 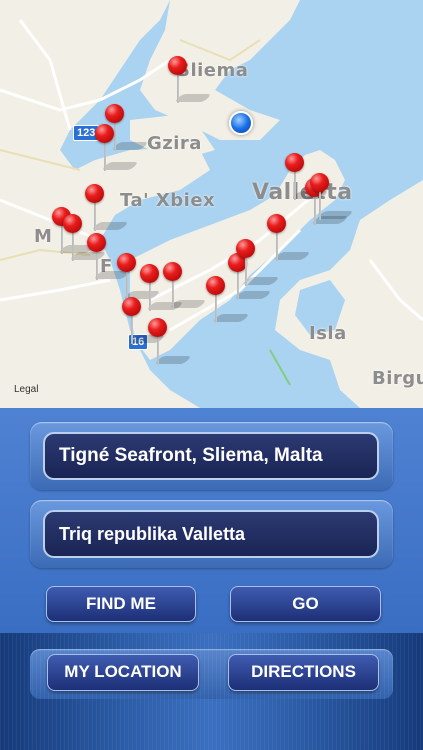 I want to click on from-field-frame: Tigné Seafront, Sliema, Malta, so click(x=211, y=456).